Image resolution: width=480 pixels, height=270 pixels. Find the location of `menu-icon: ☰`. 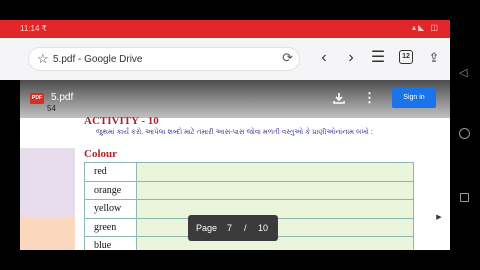

menu-icon: ☰ is located at coordinates (378, 58).